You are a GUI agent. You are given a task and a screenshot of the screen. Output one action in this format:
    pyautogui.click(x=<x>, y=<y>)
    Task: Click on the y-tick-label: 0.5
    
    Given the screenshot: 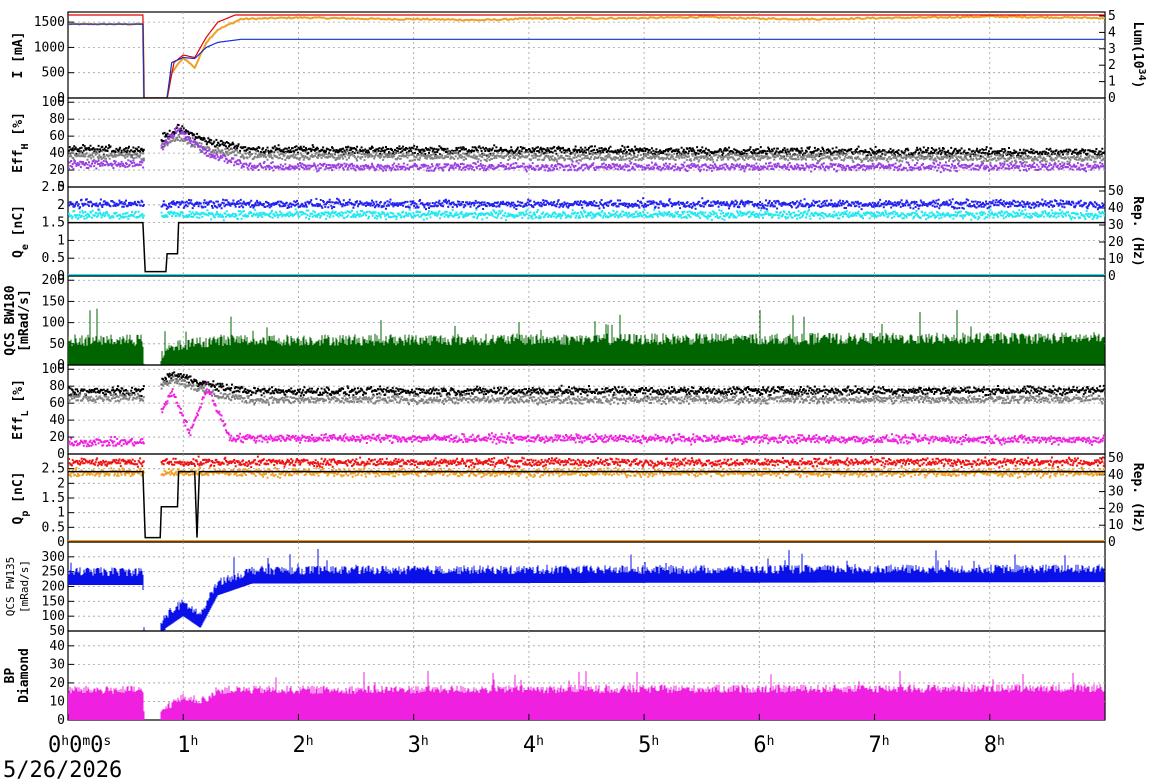 What is the action you would take?
    pyautogui.click(x=53, y=527)
    